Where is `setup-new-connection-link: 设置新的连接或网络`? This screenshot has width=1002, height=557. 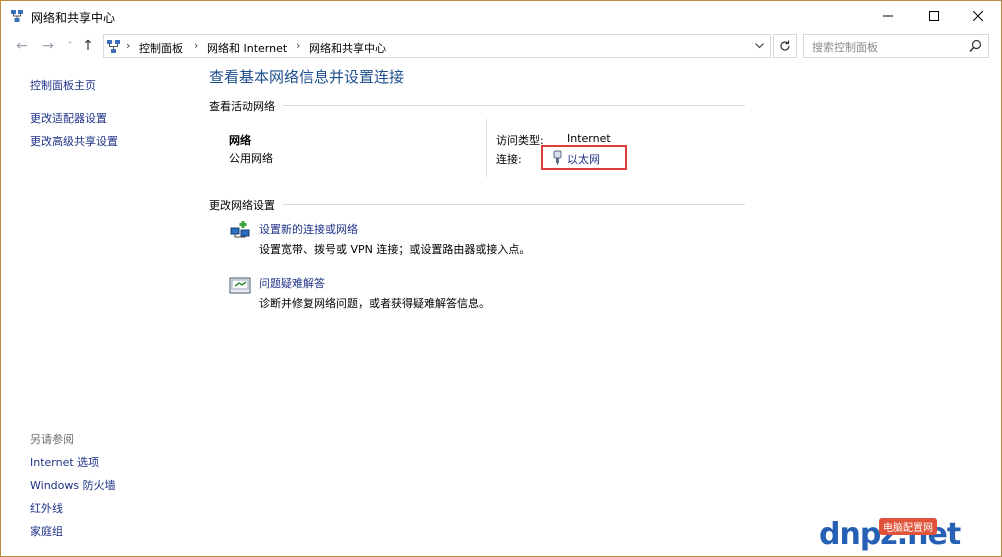 setup-new-connection-link: 设置新的连接或网络 is located at coordinates (308, 229).